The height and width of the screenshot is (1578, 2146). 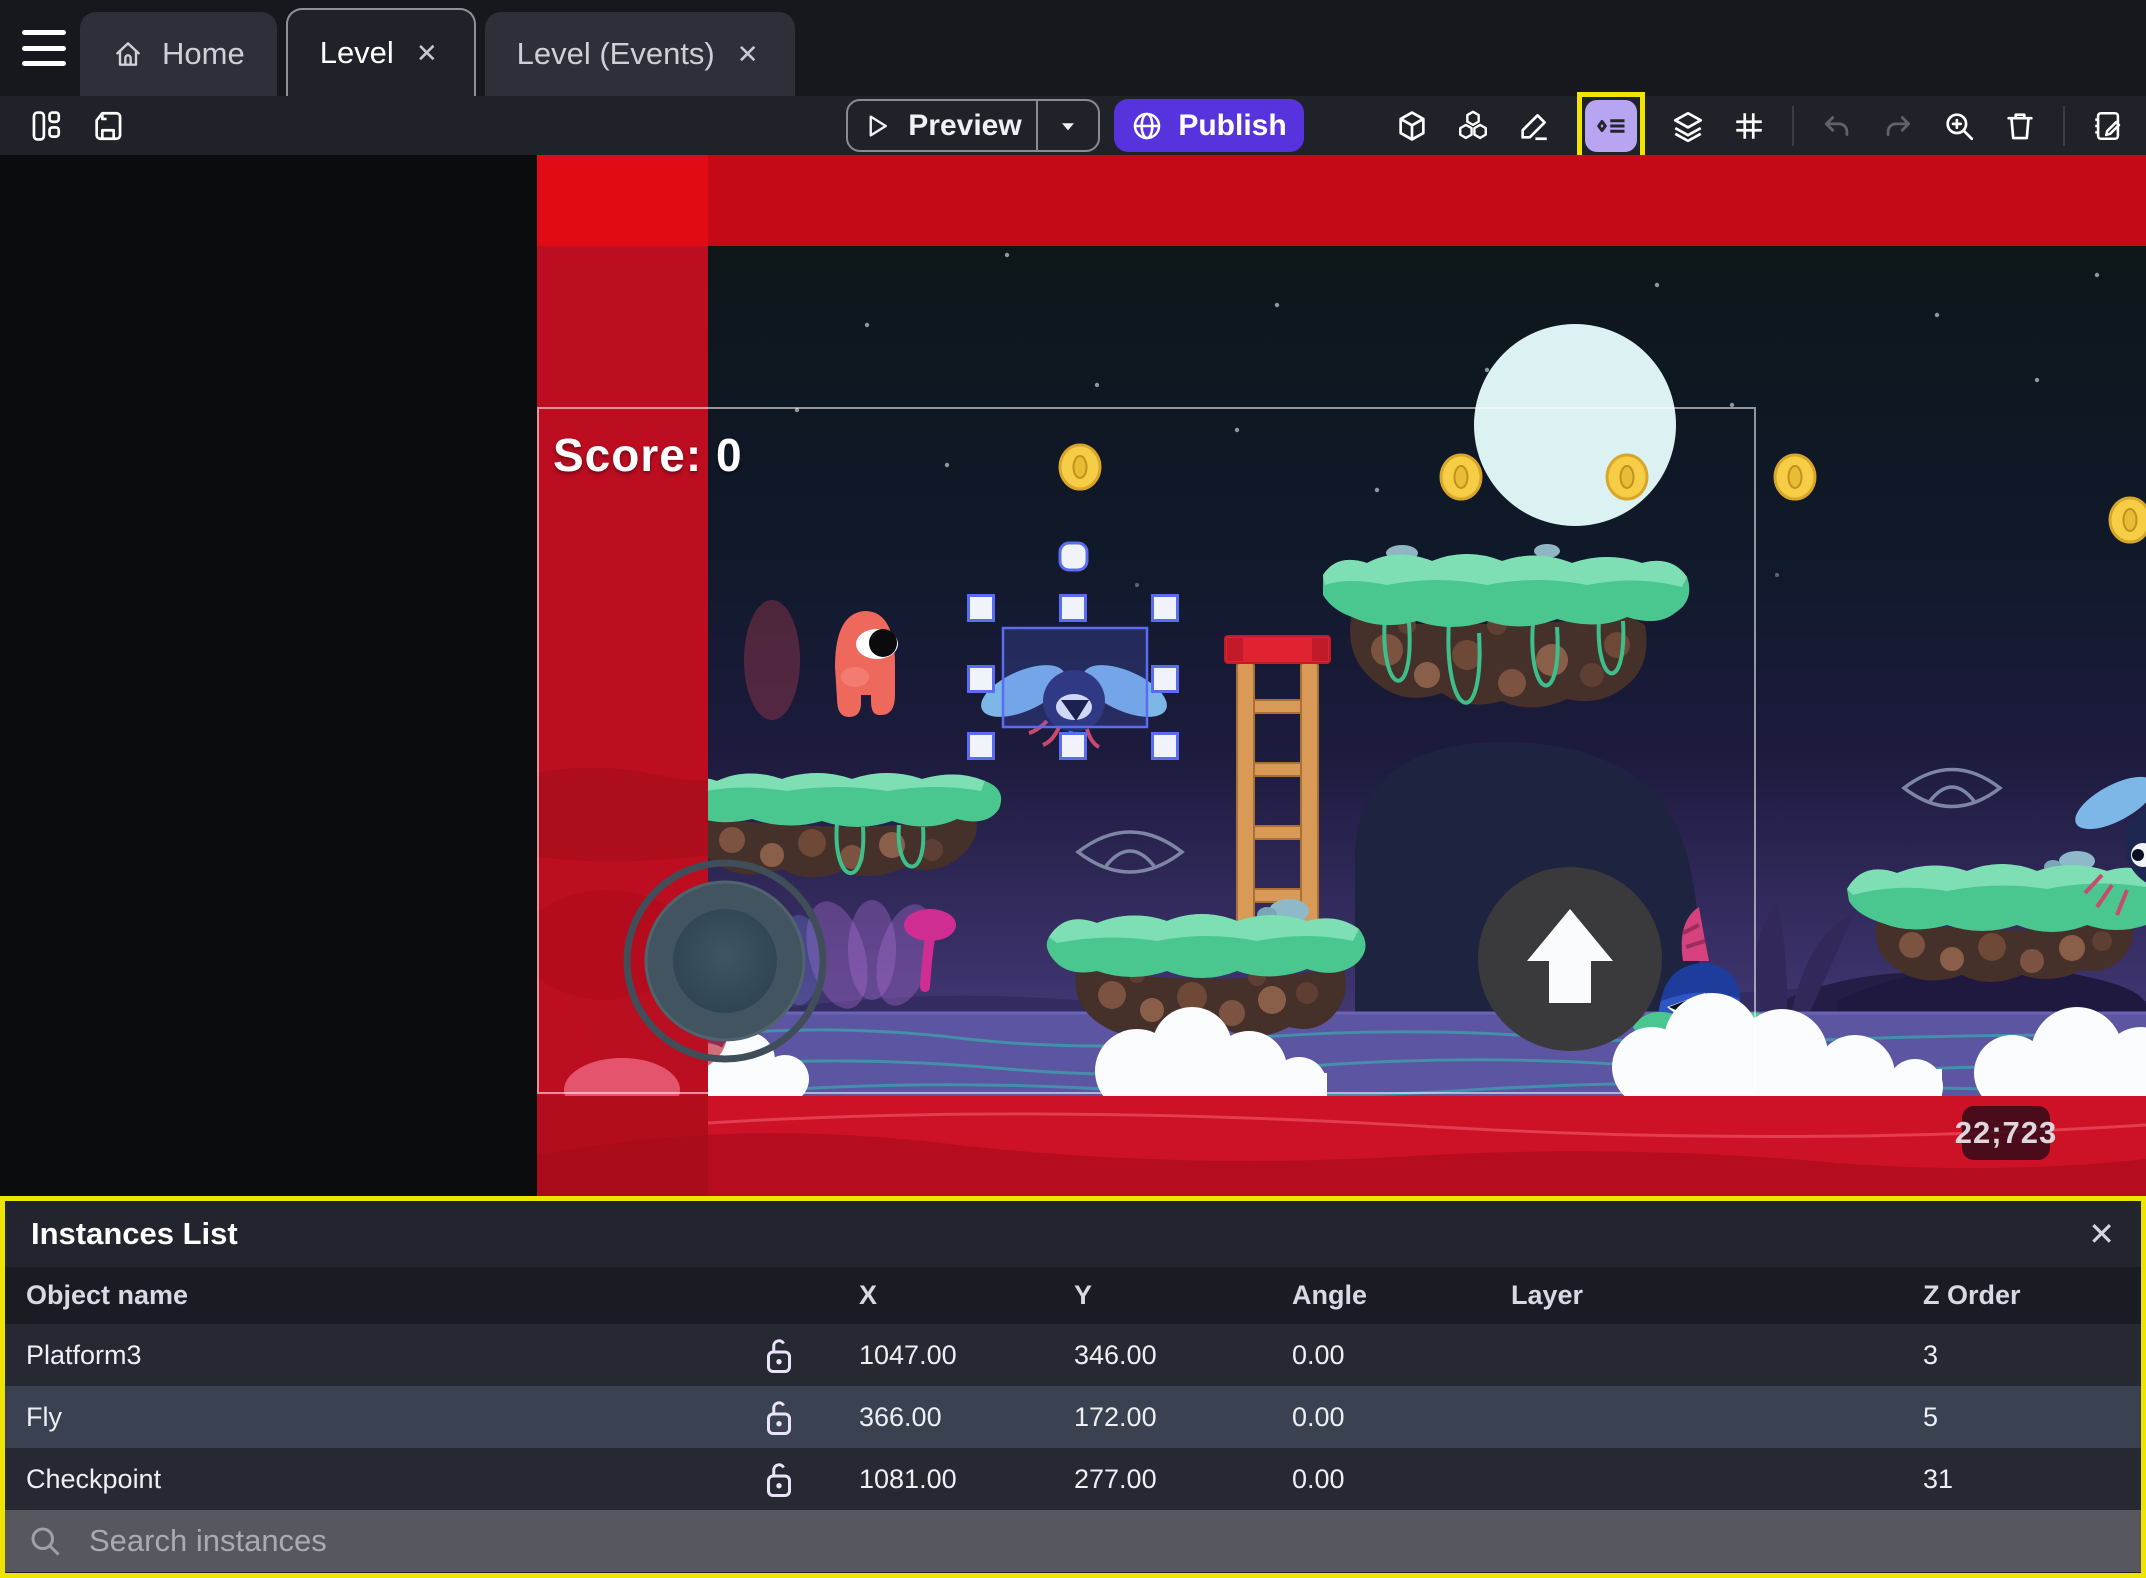 What do you see at coordinates (46, 126) in the screenshot?
I see `layout-panels-icon` at bounding box center [46, 126].